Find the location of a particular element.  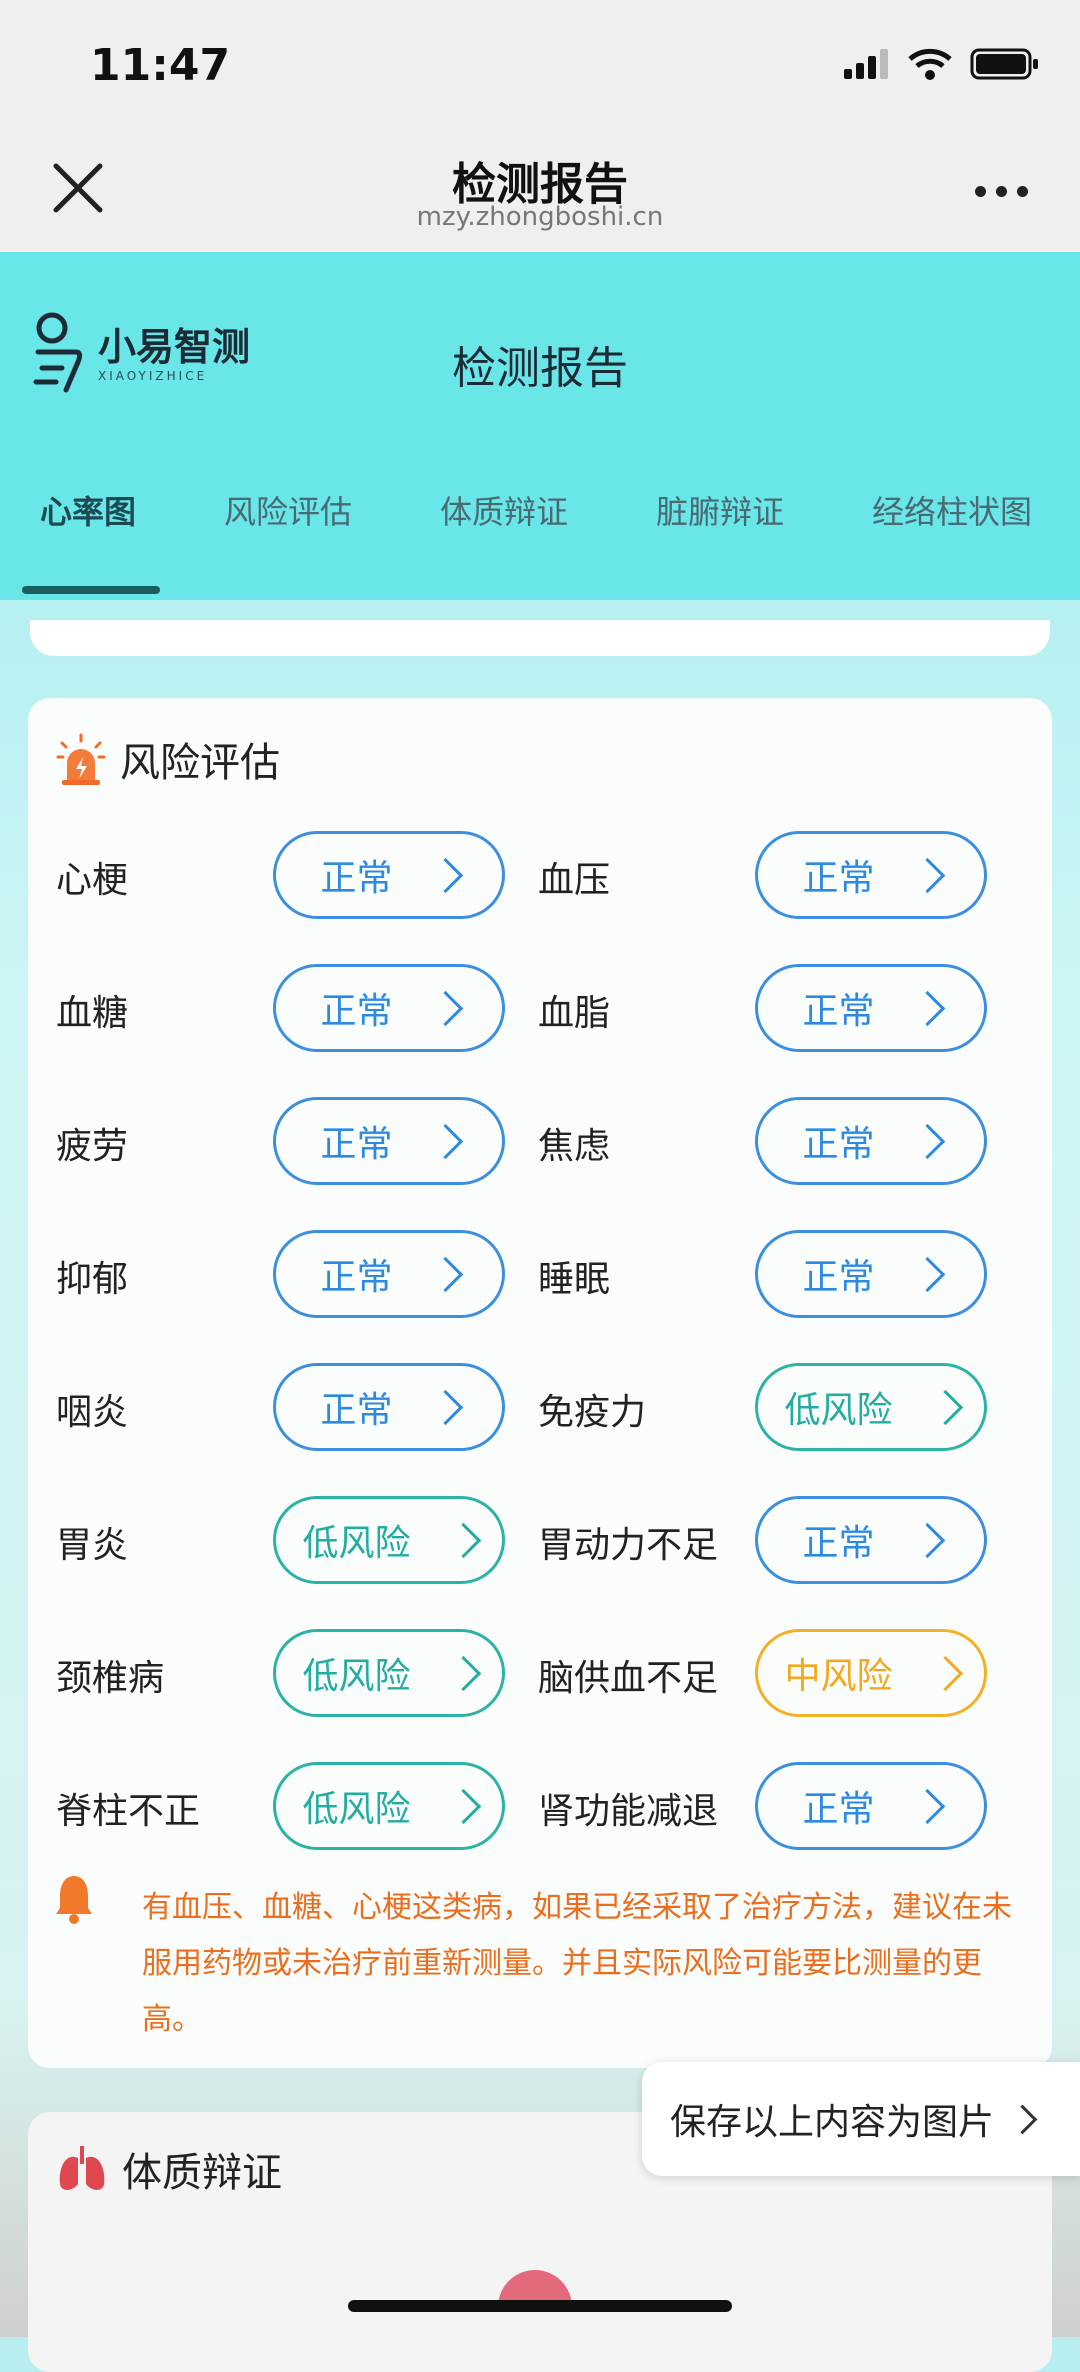

risk-item-label: 颈椎病 is located at coordinates (110, 1678).